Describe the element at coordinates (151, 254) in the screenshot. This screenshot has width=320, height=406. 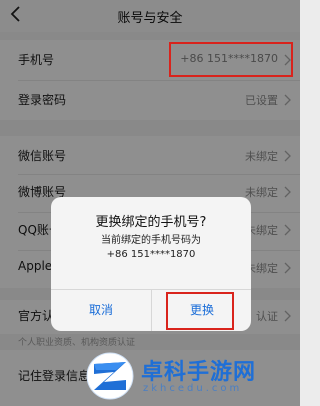
I see `dialog-message-phone: +86 151****1870` at that location.